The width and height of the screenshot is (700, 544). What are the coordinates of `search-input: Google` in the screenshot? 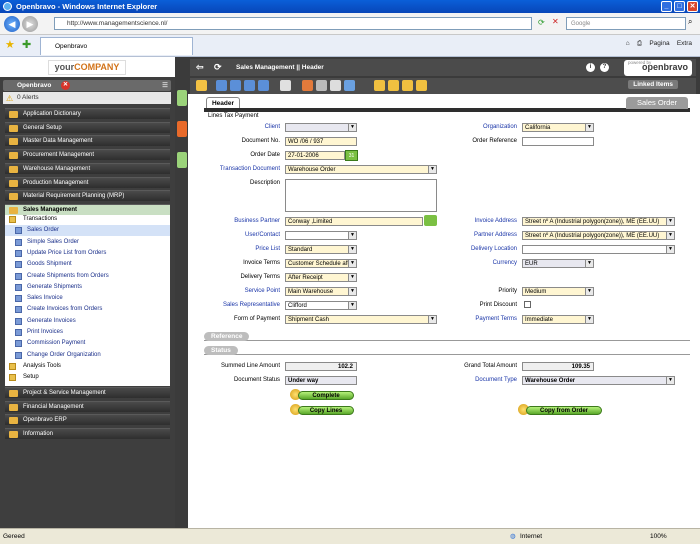 It's located at (626, 23).